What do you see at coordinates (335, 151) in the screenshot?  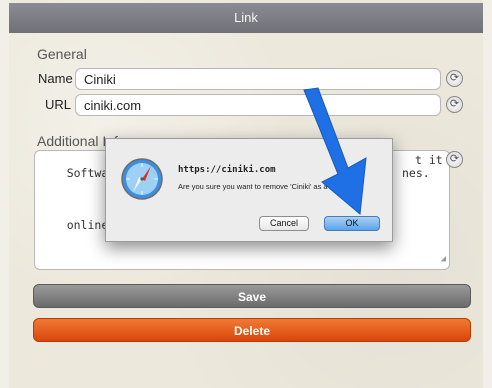 I see `blue-arrow-icon` at bounding box center [335, 151].